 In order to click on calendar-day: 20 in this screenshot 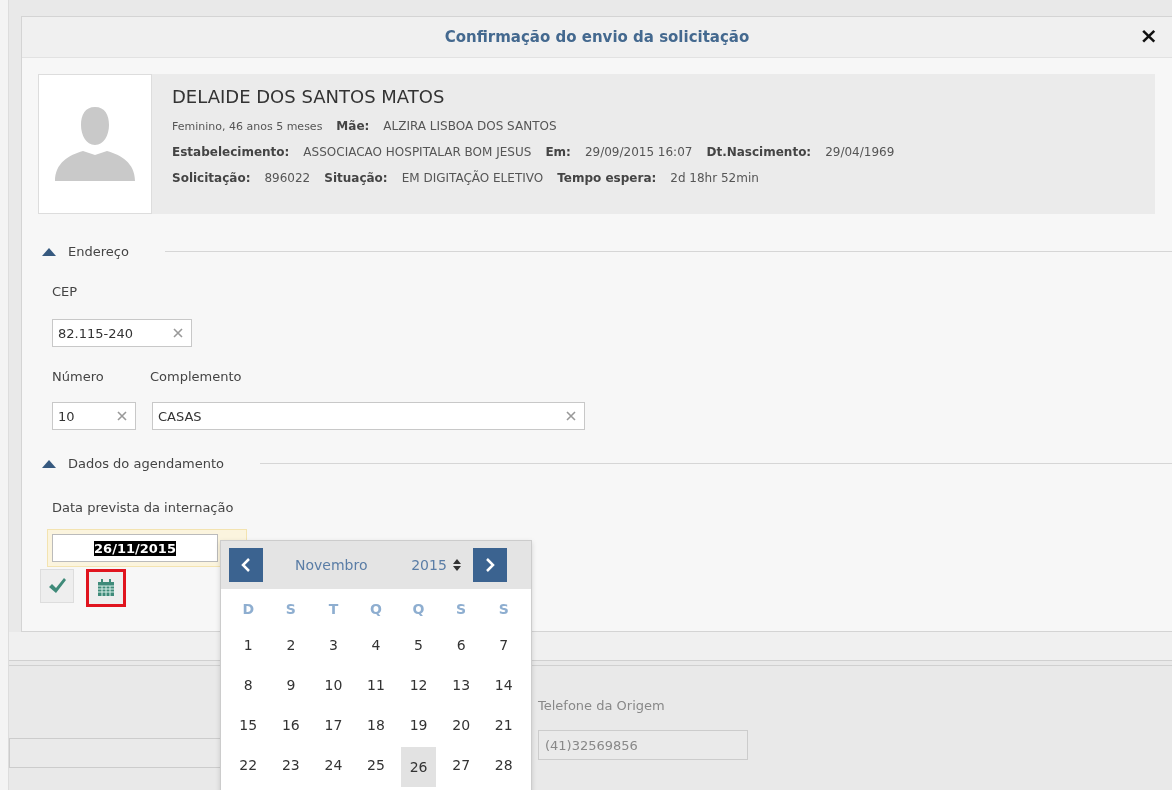, I will do `click(461, 725)`.